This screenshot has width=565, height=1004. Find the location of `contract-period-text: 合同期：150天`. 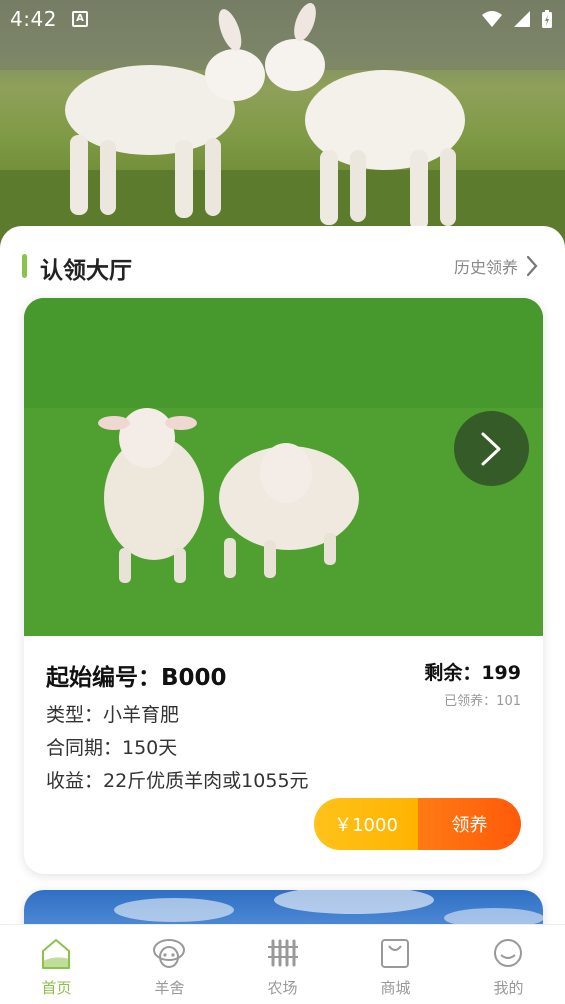

contract-period-text: 合同期：150天 is located at coordinates (112, 748).